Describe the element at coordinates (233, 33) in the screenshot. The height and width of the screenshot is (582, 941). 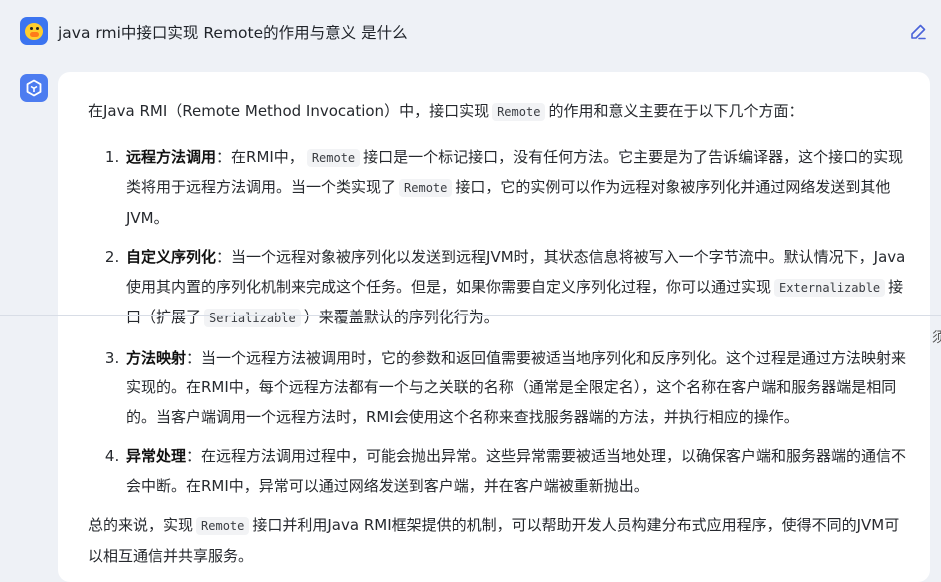
I see `user-question: java rmi中接口实现 Remote的作用与意义 是什么` at that location.